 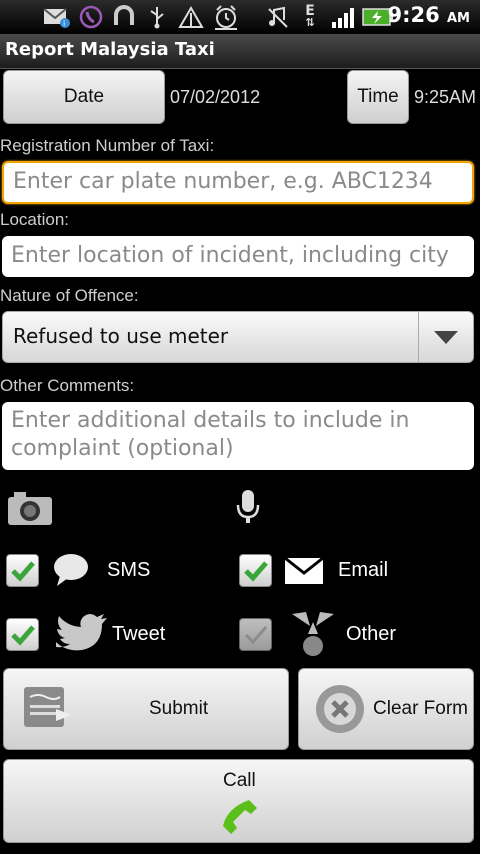 I want to click on signal-icon, so click(x=343, y=17).